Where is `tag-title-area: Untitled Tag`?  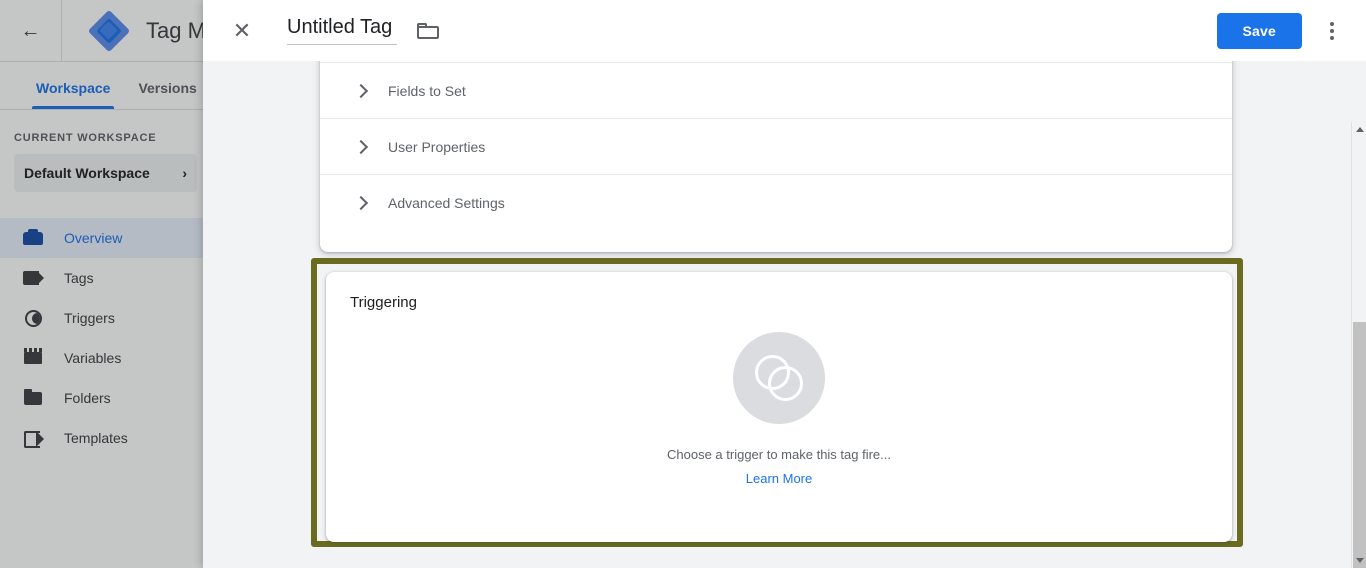 tag-title-area: Untitled Tag is located at coordinates (363, 30).